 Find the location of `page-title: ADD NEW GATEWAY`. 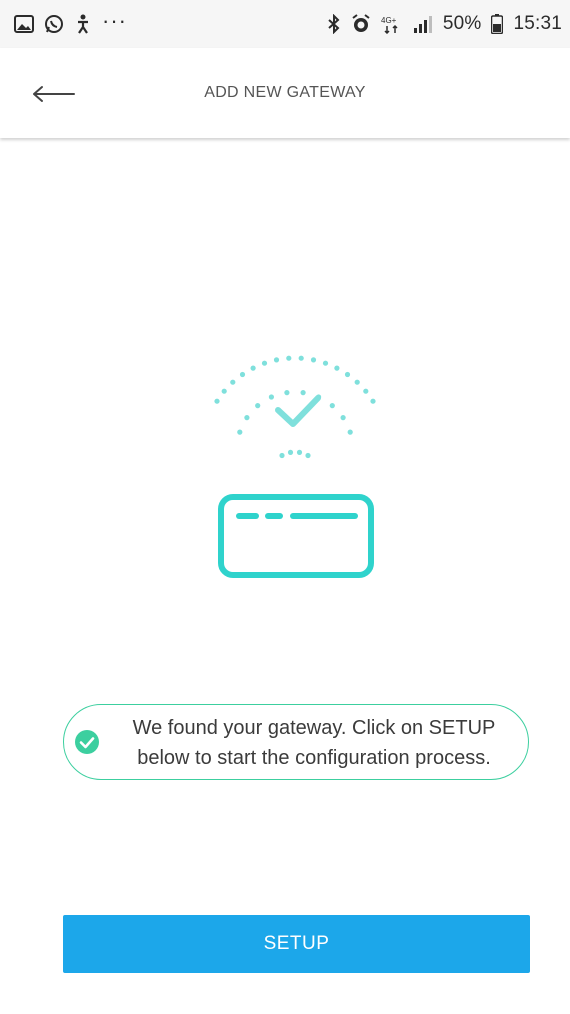

page-title: ADD NEW GATEWAY is located at coordinates (285, 92).